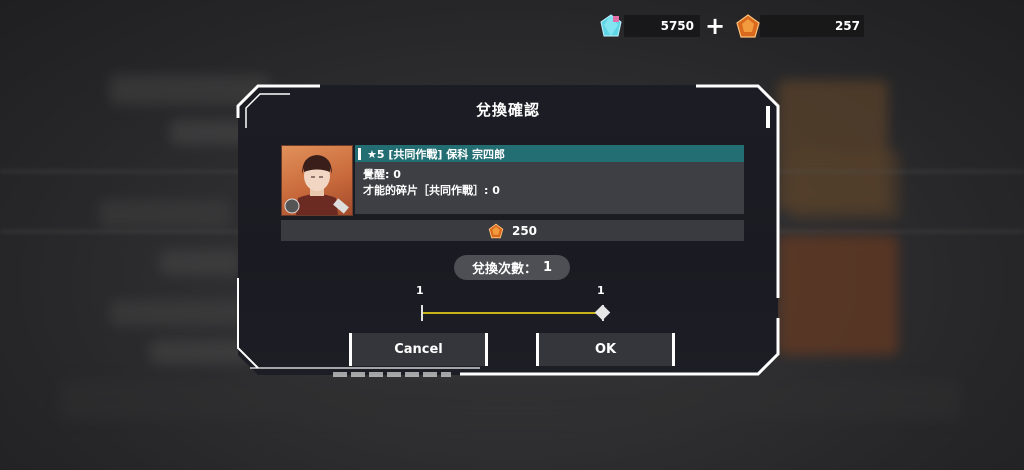  I want to click on character-info-panel: ★5 [共同作戰] 保科 宗四郎 覺醒: 0 才能的碎片［共同作戰］: 0, so click(549, 179).